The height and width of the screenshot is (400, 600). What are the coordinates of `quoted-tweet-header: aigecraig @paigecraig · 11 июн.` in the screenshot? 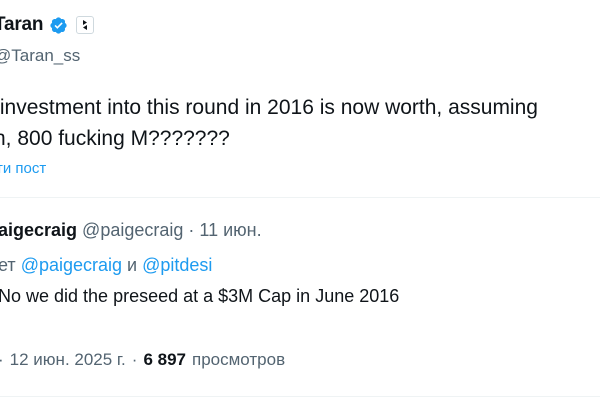 It's located at (131, 230).